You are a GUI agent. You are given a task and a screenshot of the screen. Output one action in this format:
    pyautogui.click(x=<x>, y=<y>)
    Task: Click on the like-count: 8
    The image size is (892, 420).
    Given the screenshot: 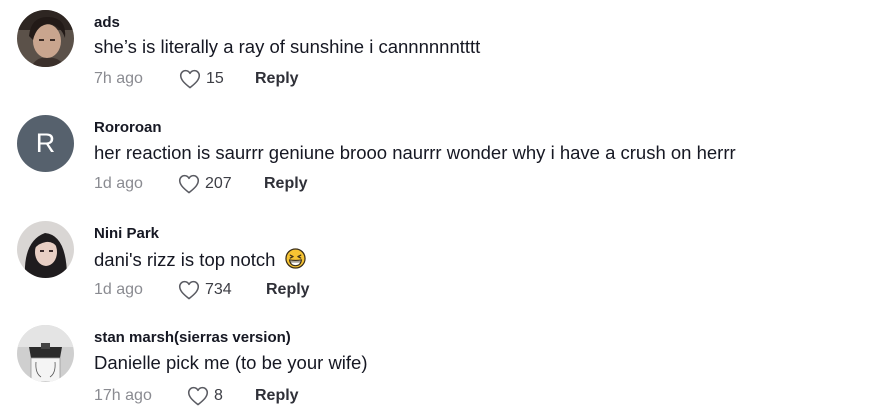 What is the action you would take?
    pyautogui.click(x=218, y=395)
    